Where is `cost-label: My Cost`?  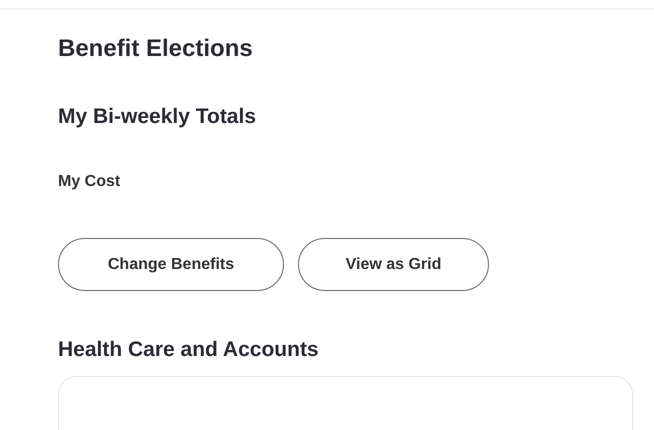
cost-label: My Cost is located at coordinates (90, 182).